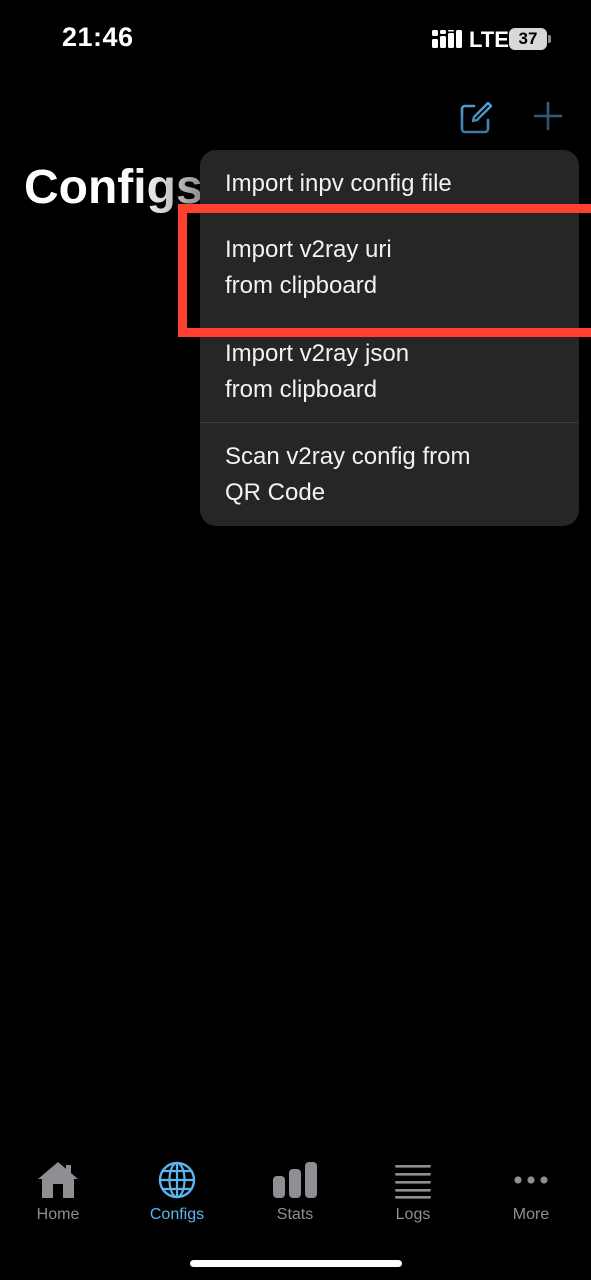  Describe the element at coordinates (296, 1263) in the screenshot. I see `home-indicator` at that location.